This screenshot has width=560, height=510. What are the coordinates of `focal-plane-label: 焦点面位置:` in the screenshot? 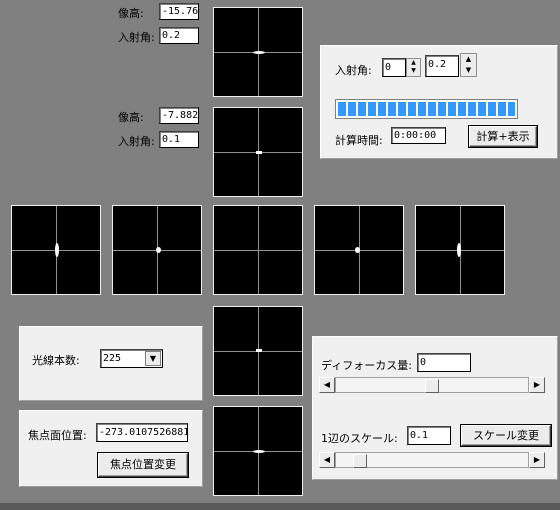 It's located at (57, 435).